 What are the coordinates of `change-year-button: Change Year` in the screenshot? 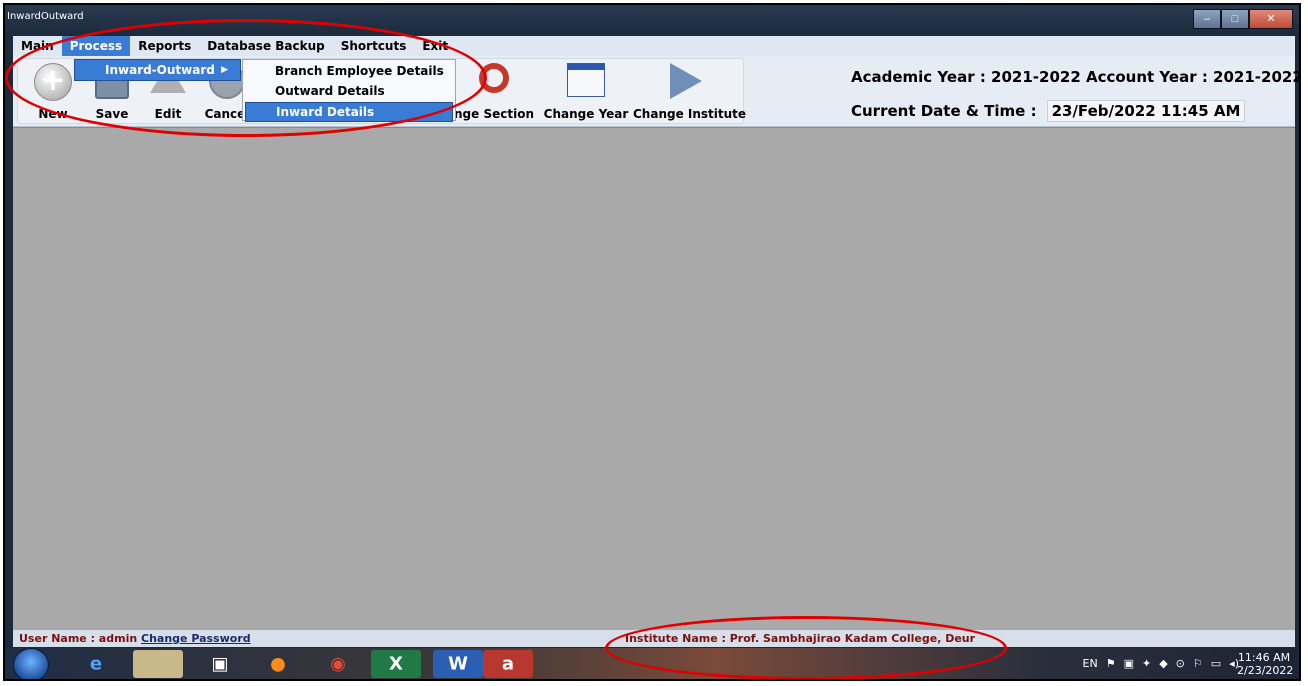 It's located at (586, 91).